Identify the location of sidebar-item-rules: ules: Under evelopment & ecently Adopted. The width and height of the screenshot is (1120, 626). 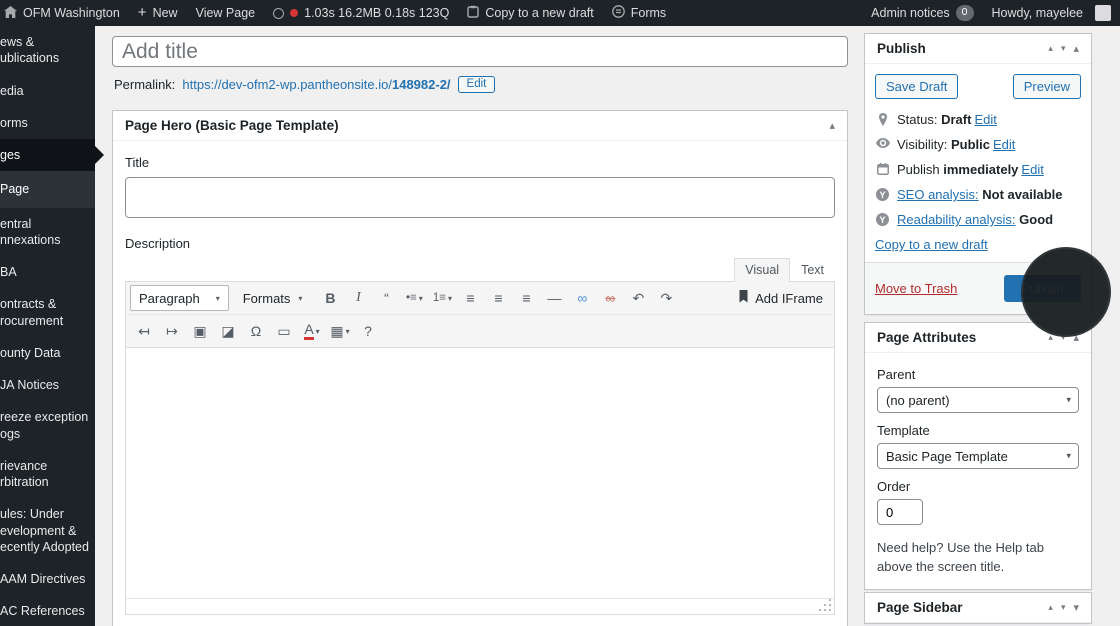
(47, 530).